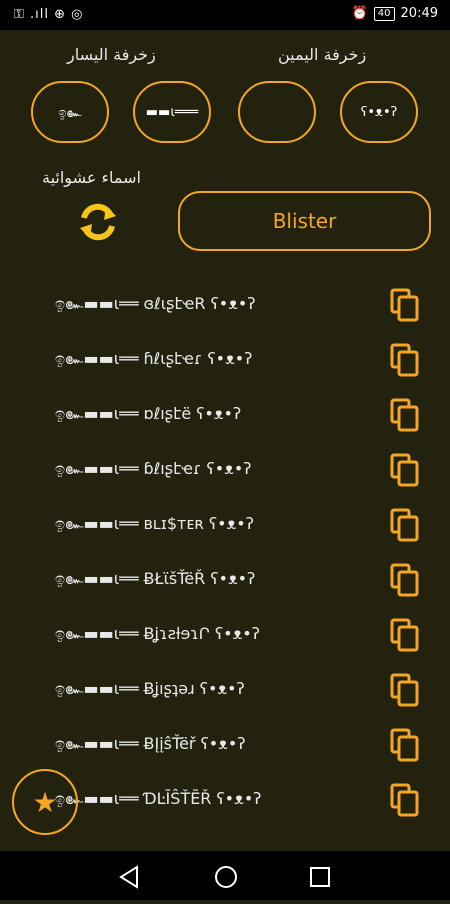 The width and height of the screenshot is (450, 904). I want to click on result-text: ඉ๛▬▬ι══ Ƀʝıʂʇǝɹ ʕ•ᴥ•ʔ, so click(150, 688).